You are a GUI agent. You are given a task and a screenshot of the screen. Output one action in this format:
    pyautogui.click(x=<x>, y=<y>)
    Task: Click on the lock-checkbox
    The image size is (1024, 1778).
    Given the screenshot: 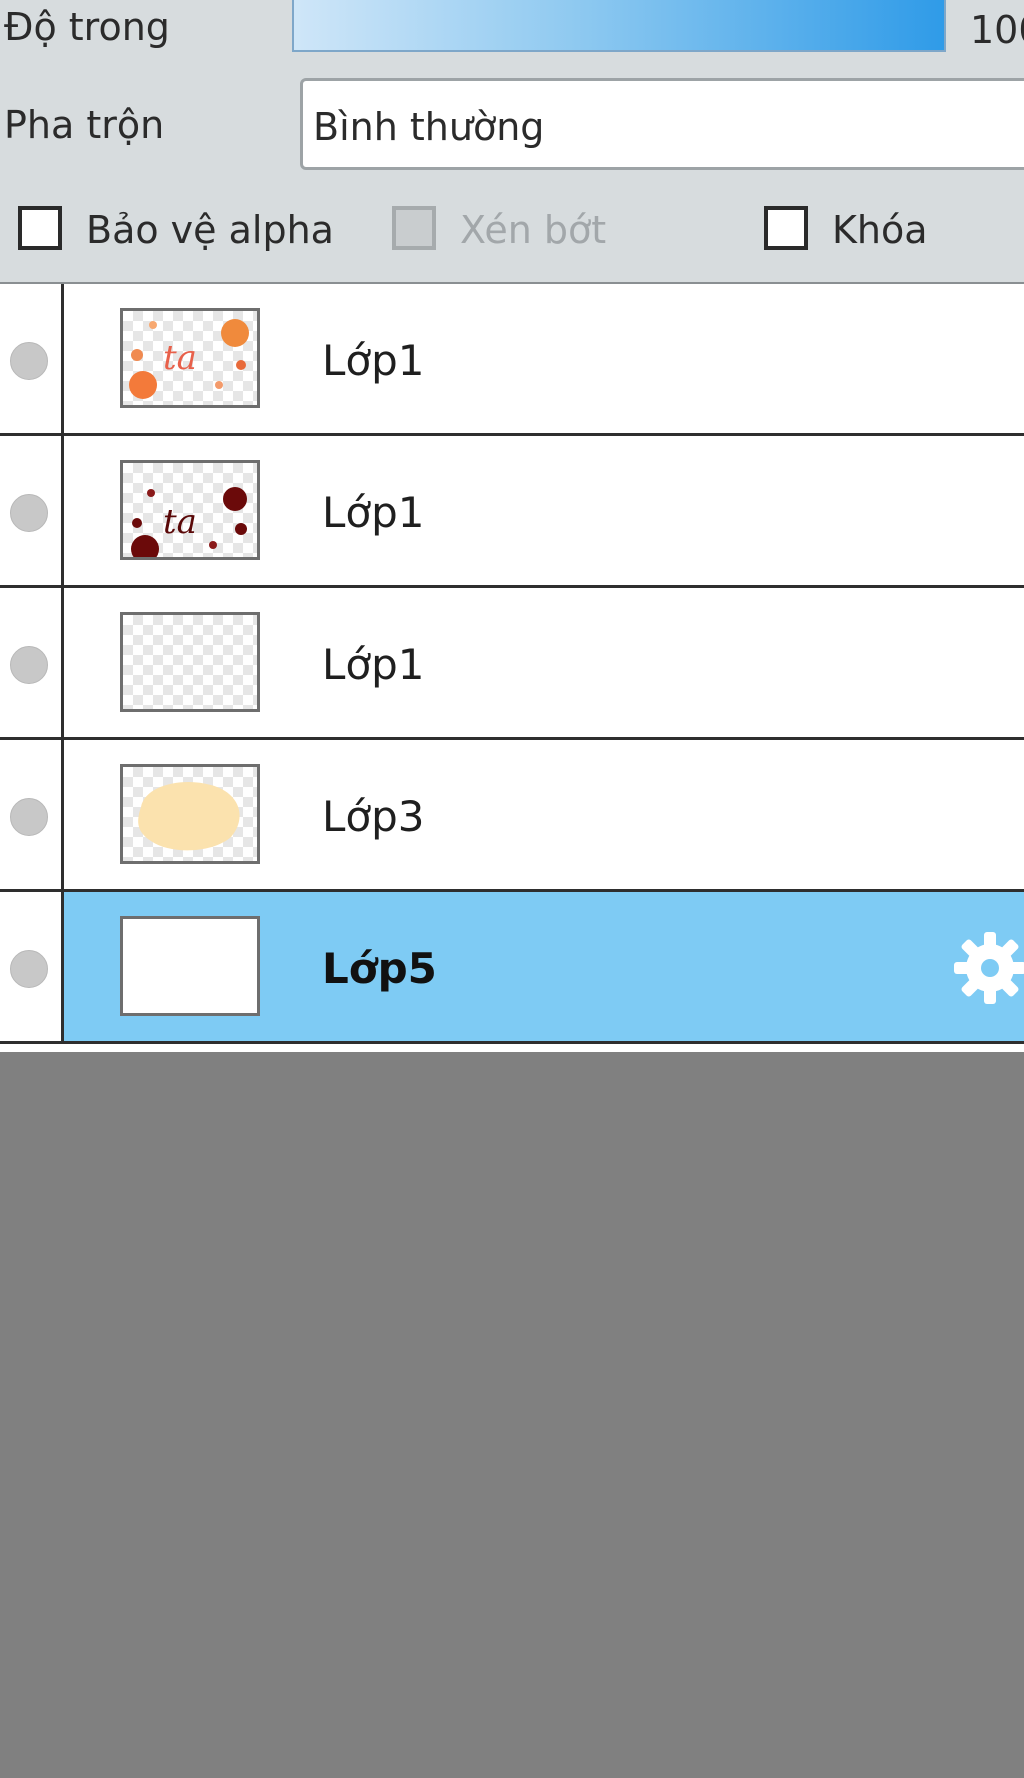 What is the action you would take?
    pyautogui.click(x=786, y=228)
    